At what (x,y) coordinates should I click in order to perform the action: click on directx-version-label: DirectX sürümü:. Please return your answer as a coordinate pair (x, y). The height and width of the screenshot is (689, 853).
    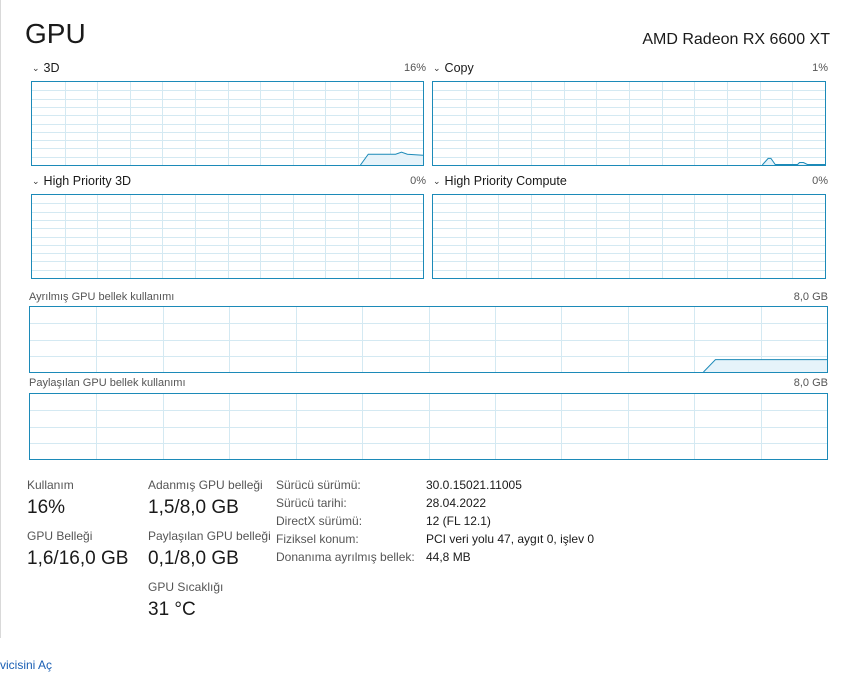
    Looking at the image, I should click on (319, 521).